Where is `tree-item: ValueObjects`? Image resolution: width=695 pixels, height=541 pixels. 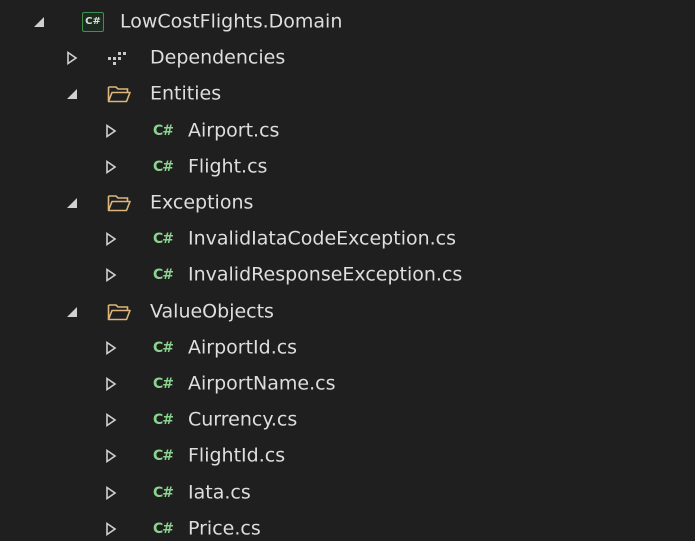 tree-item: ValueObjects is located at coordinates (347, 312).